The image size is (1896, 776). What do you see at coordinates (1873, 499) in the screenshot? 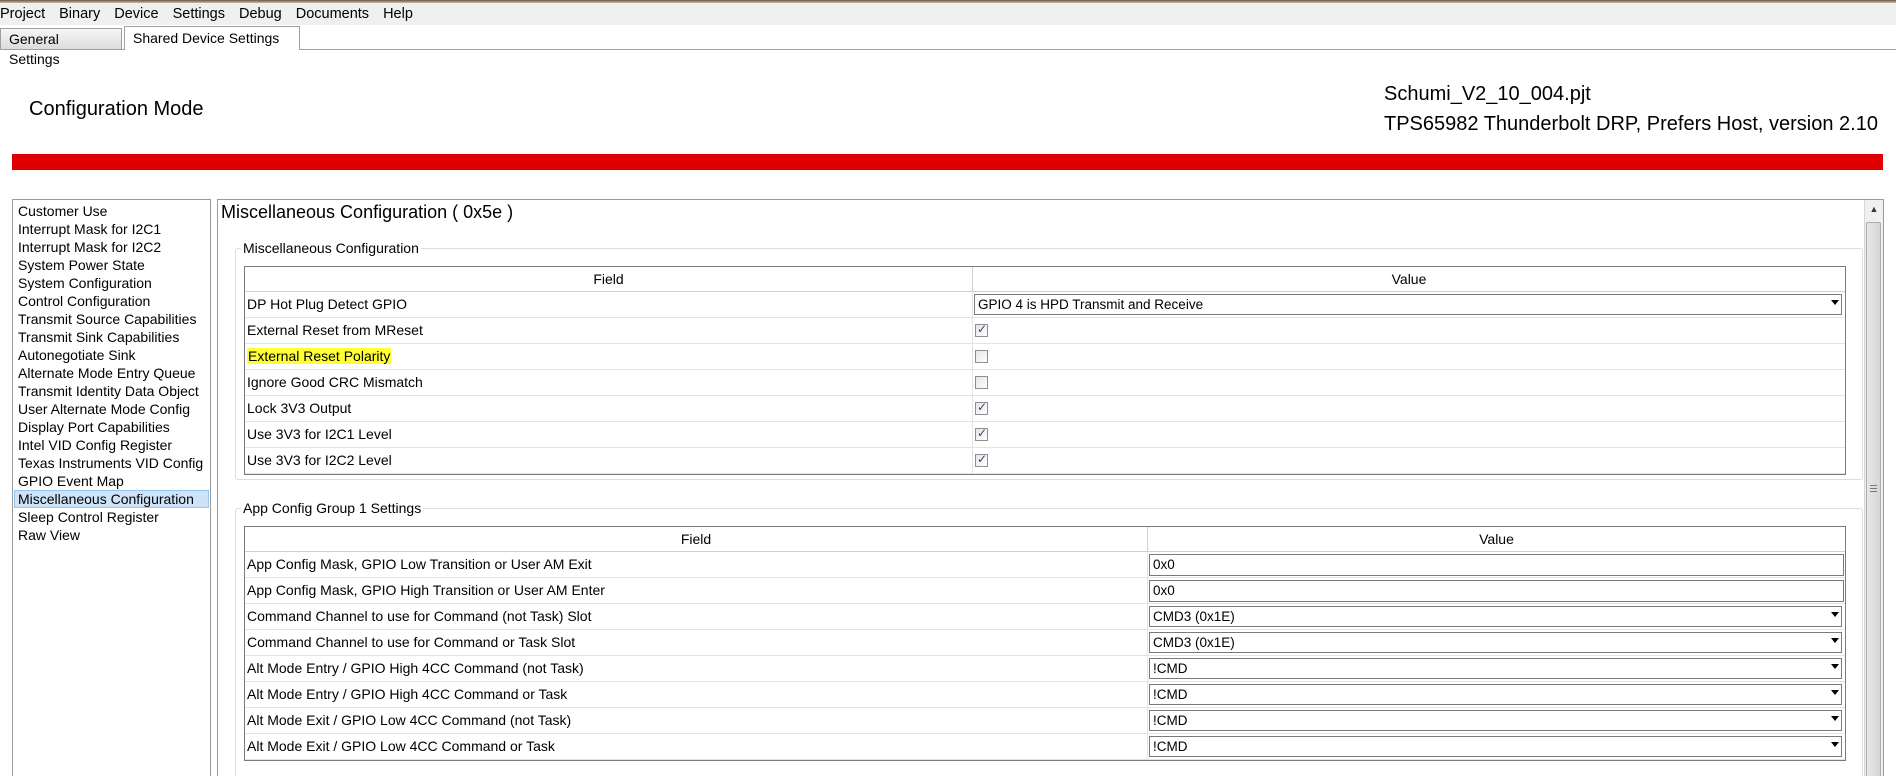
I see `scroll-thumb` at bounding box center [1873, 499].